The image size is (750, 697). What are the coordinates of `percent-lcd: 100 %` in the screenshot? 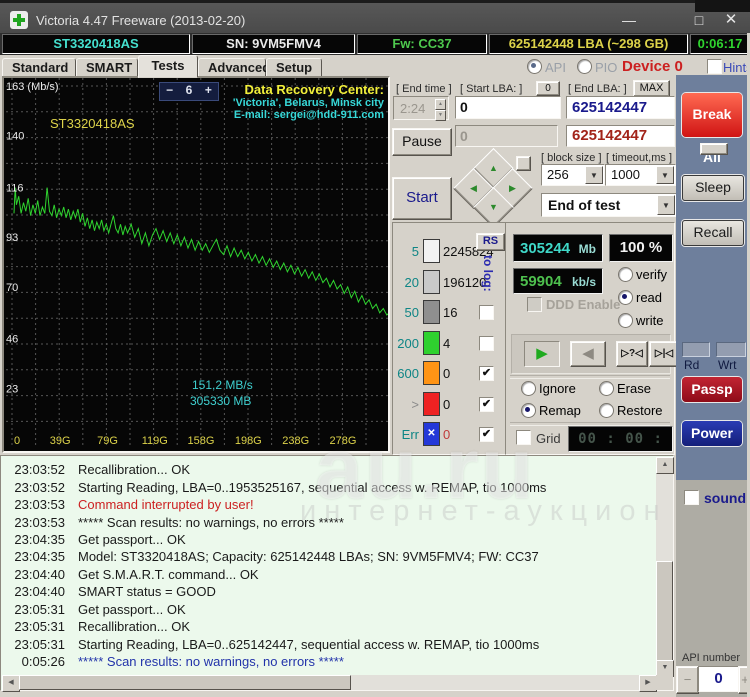 It's located at (641, 248).